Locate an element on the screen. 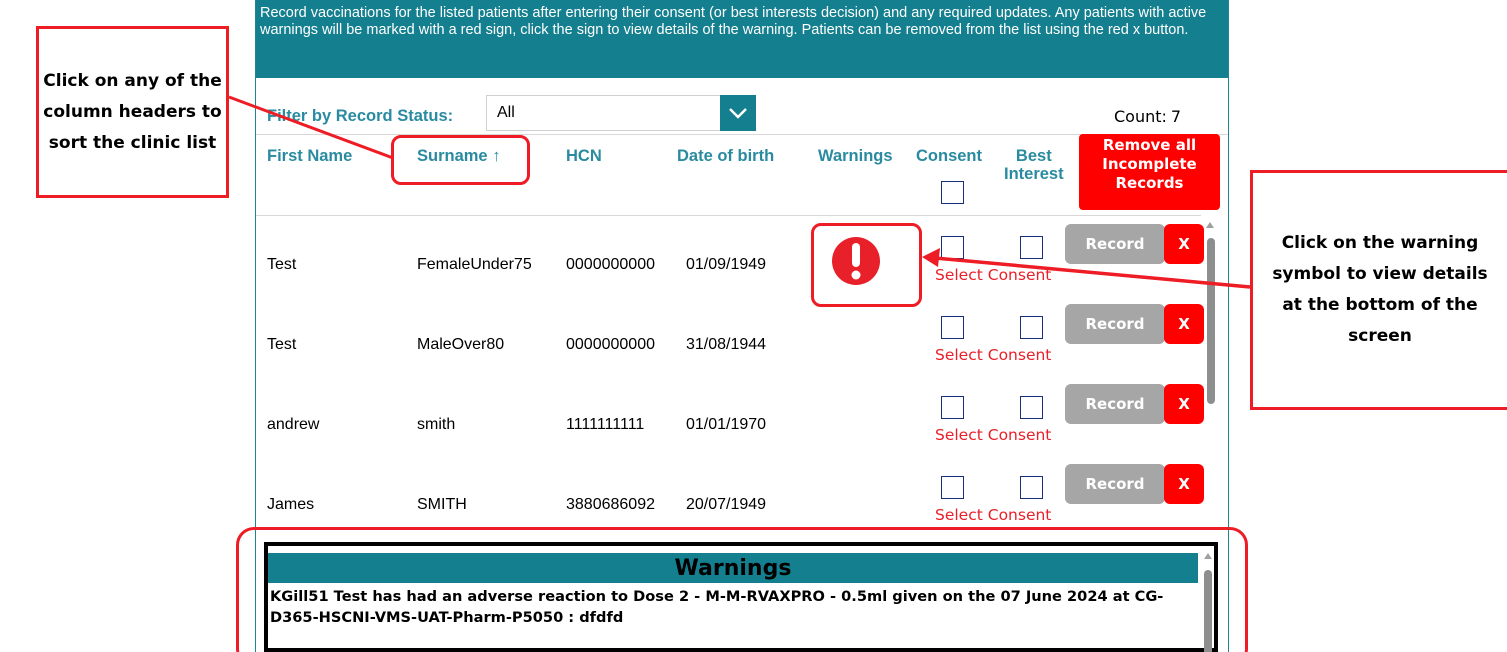 This screenshot has width=1507, height=652. remove-all-line2: Incomplete is located at coordinates (1149, 164).